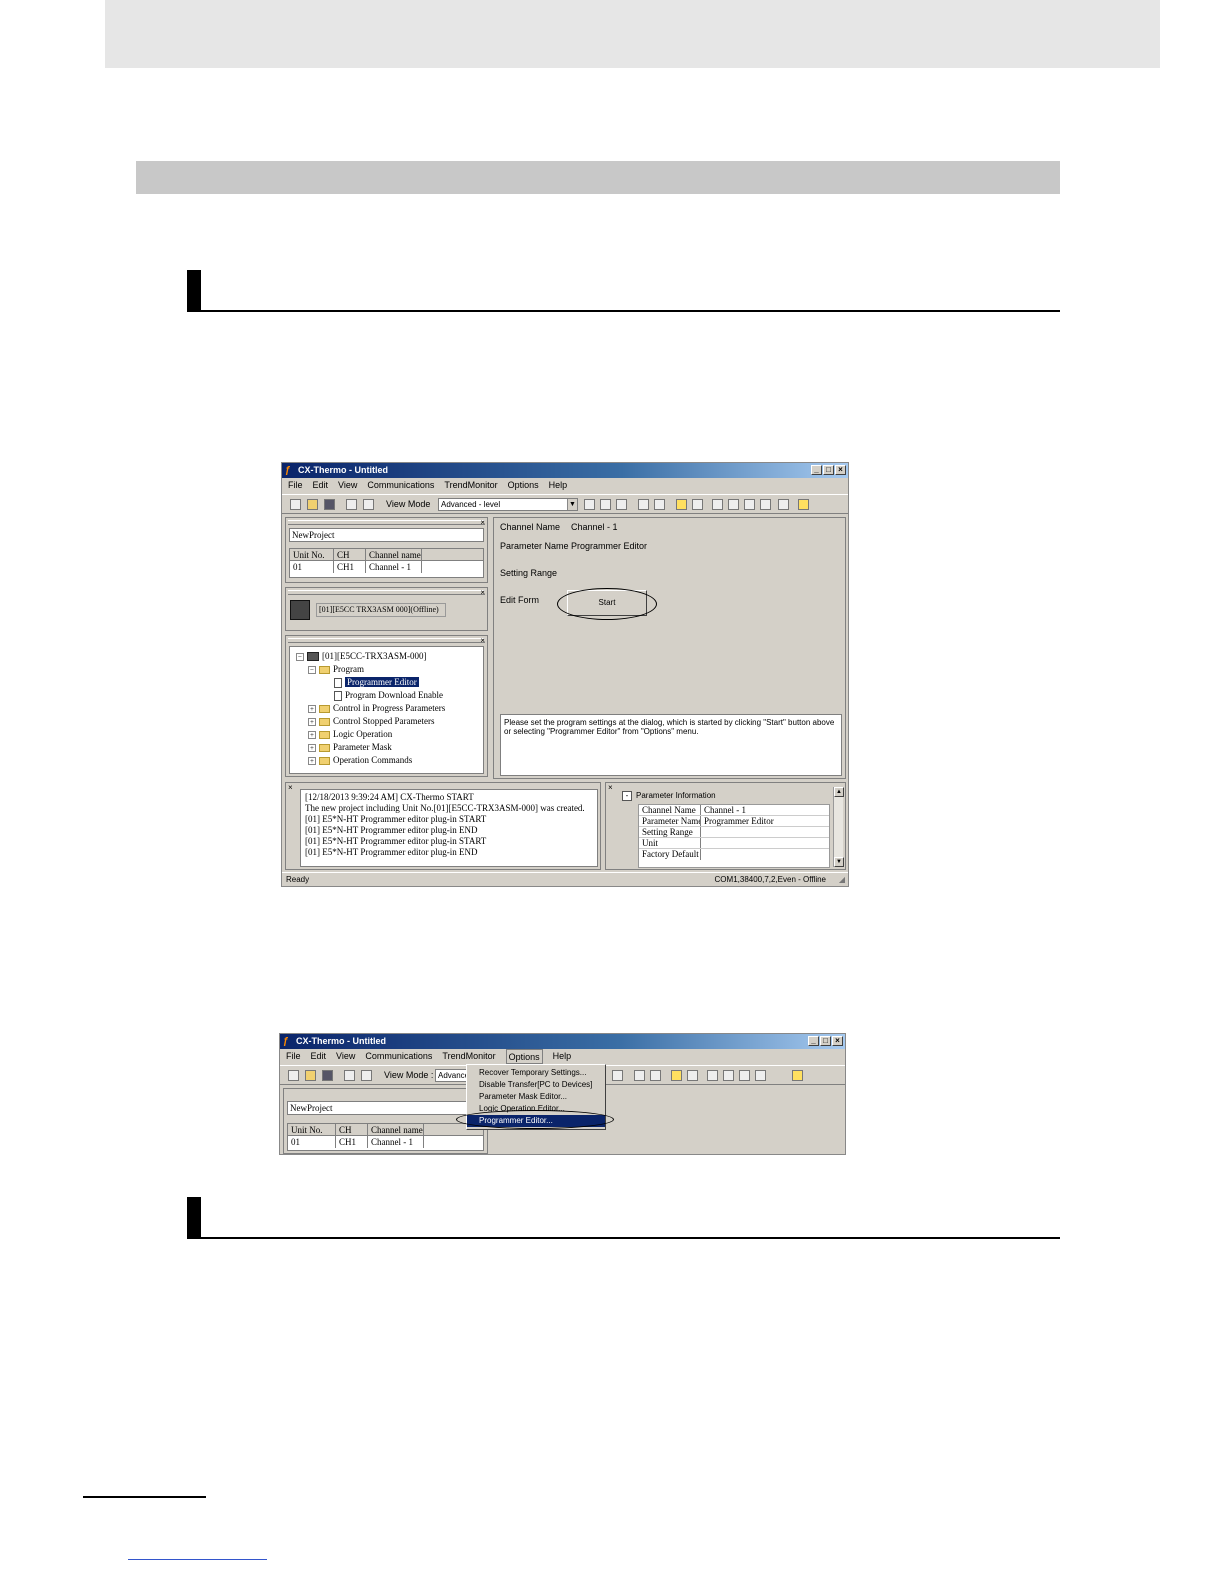 This screenshot has height=1584, width=1224. What do you see at coordinates (388, 695) in the screenshot?
I see `tree-node-program-download: Program Download Enable` at bounding box center [388, 695].